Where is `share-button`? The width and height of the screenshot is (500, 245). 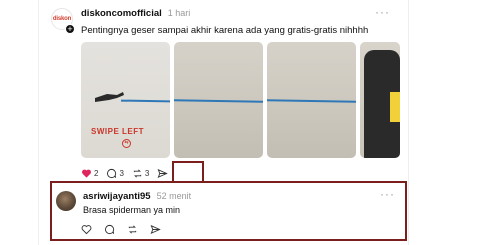
share-button is located at coordinates (163, 173).